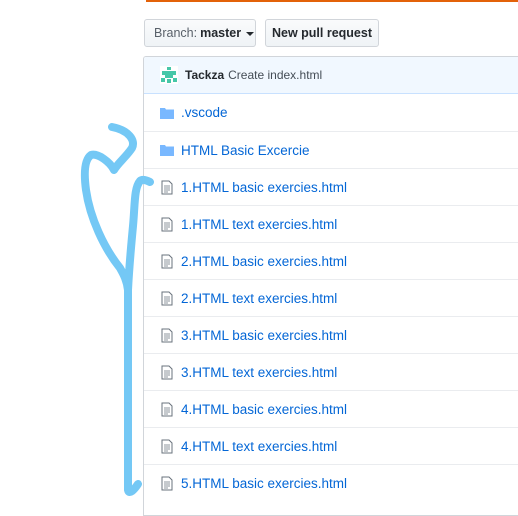  I want to click on file-link: 5.HTML basic exercies.html, so click(264, 483).